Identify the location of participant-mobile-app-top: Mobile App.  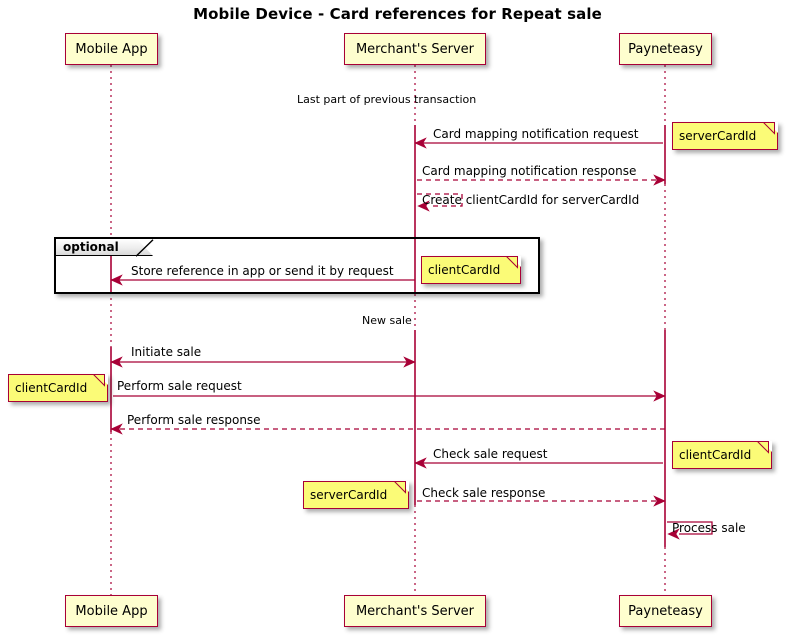
(111, 49).